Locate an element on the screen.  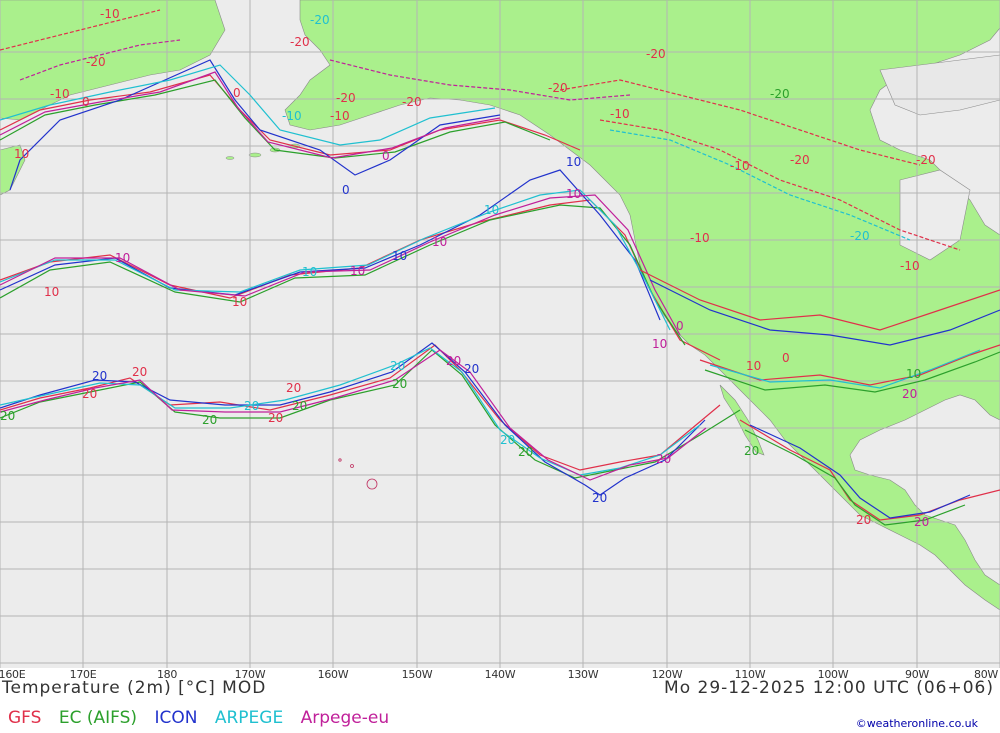
longitude-label: 140W is located at coordinates (500, 674).